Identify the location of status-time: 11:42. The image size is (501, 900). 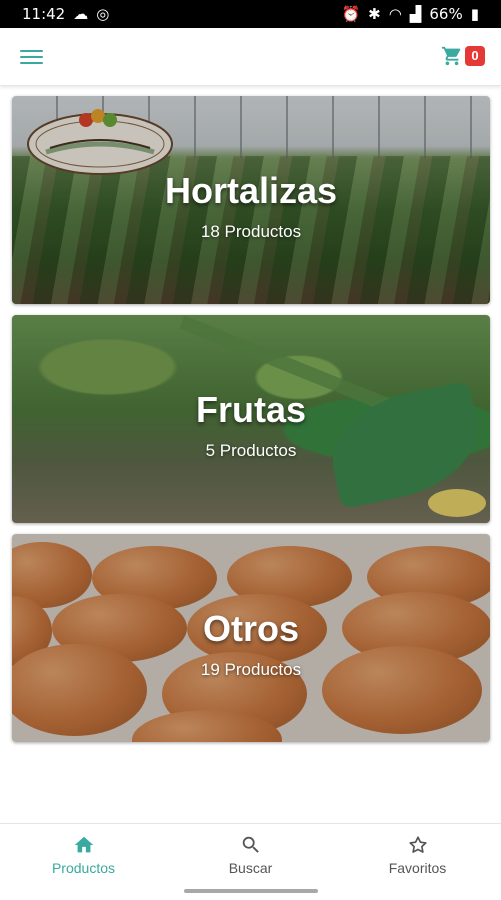
(44, 14).